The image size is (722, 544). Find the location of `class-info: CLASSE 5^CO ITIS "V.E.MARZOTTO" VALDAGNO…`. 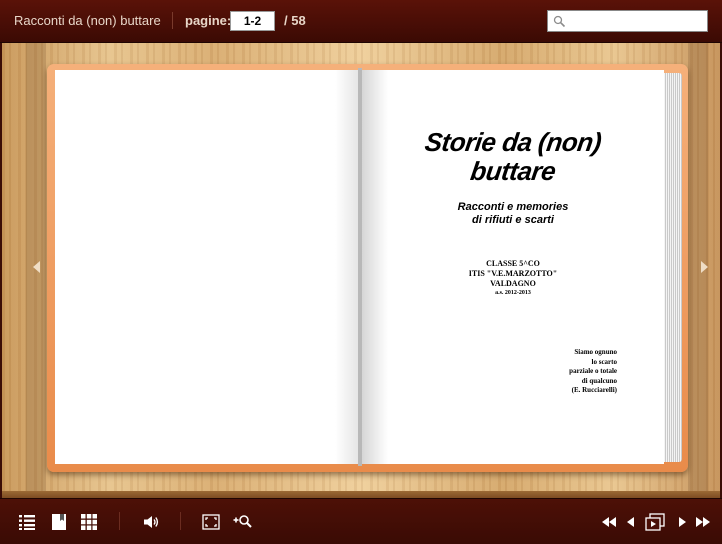

class-info: CLASSE 5^CO ITIS "V.E.MARZOTTO" VALDAGNO… is located at coordinates (513, 278).